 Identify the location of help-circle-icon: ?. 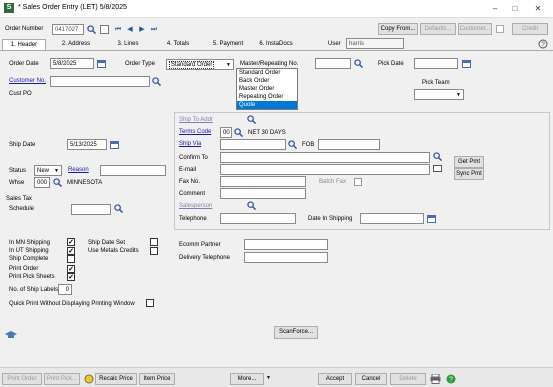
(451, 379).